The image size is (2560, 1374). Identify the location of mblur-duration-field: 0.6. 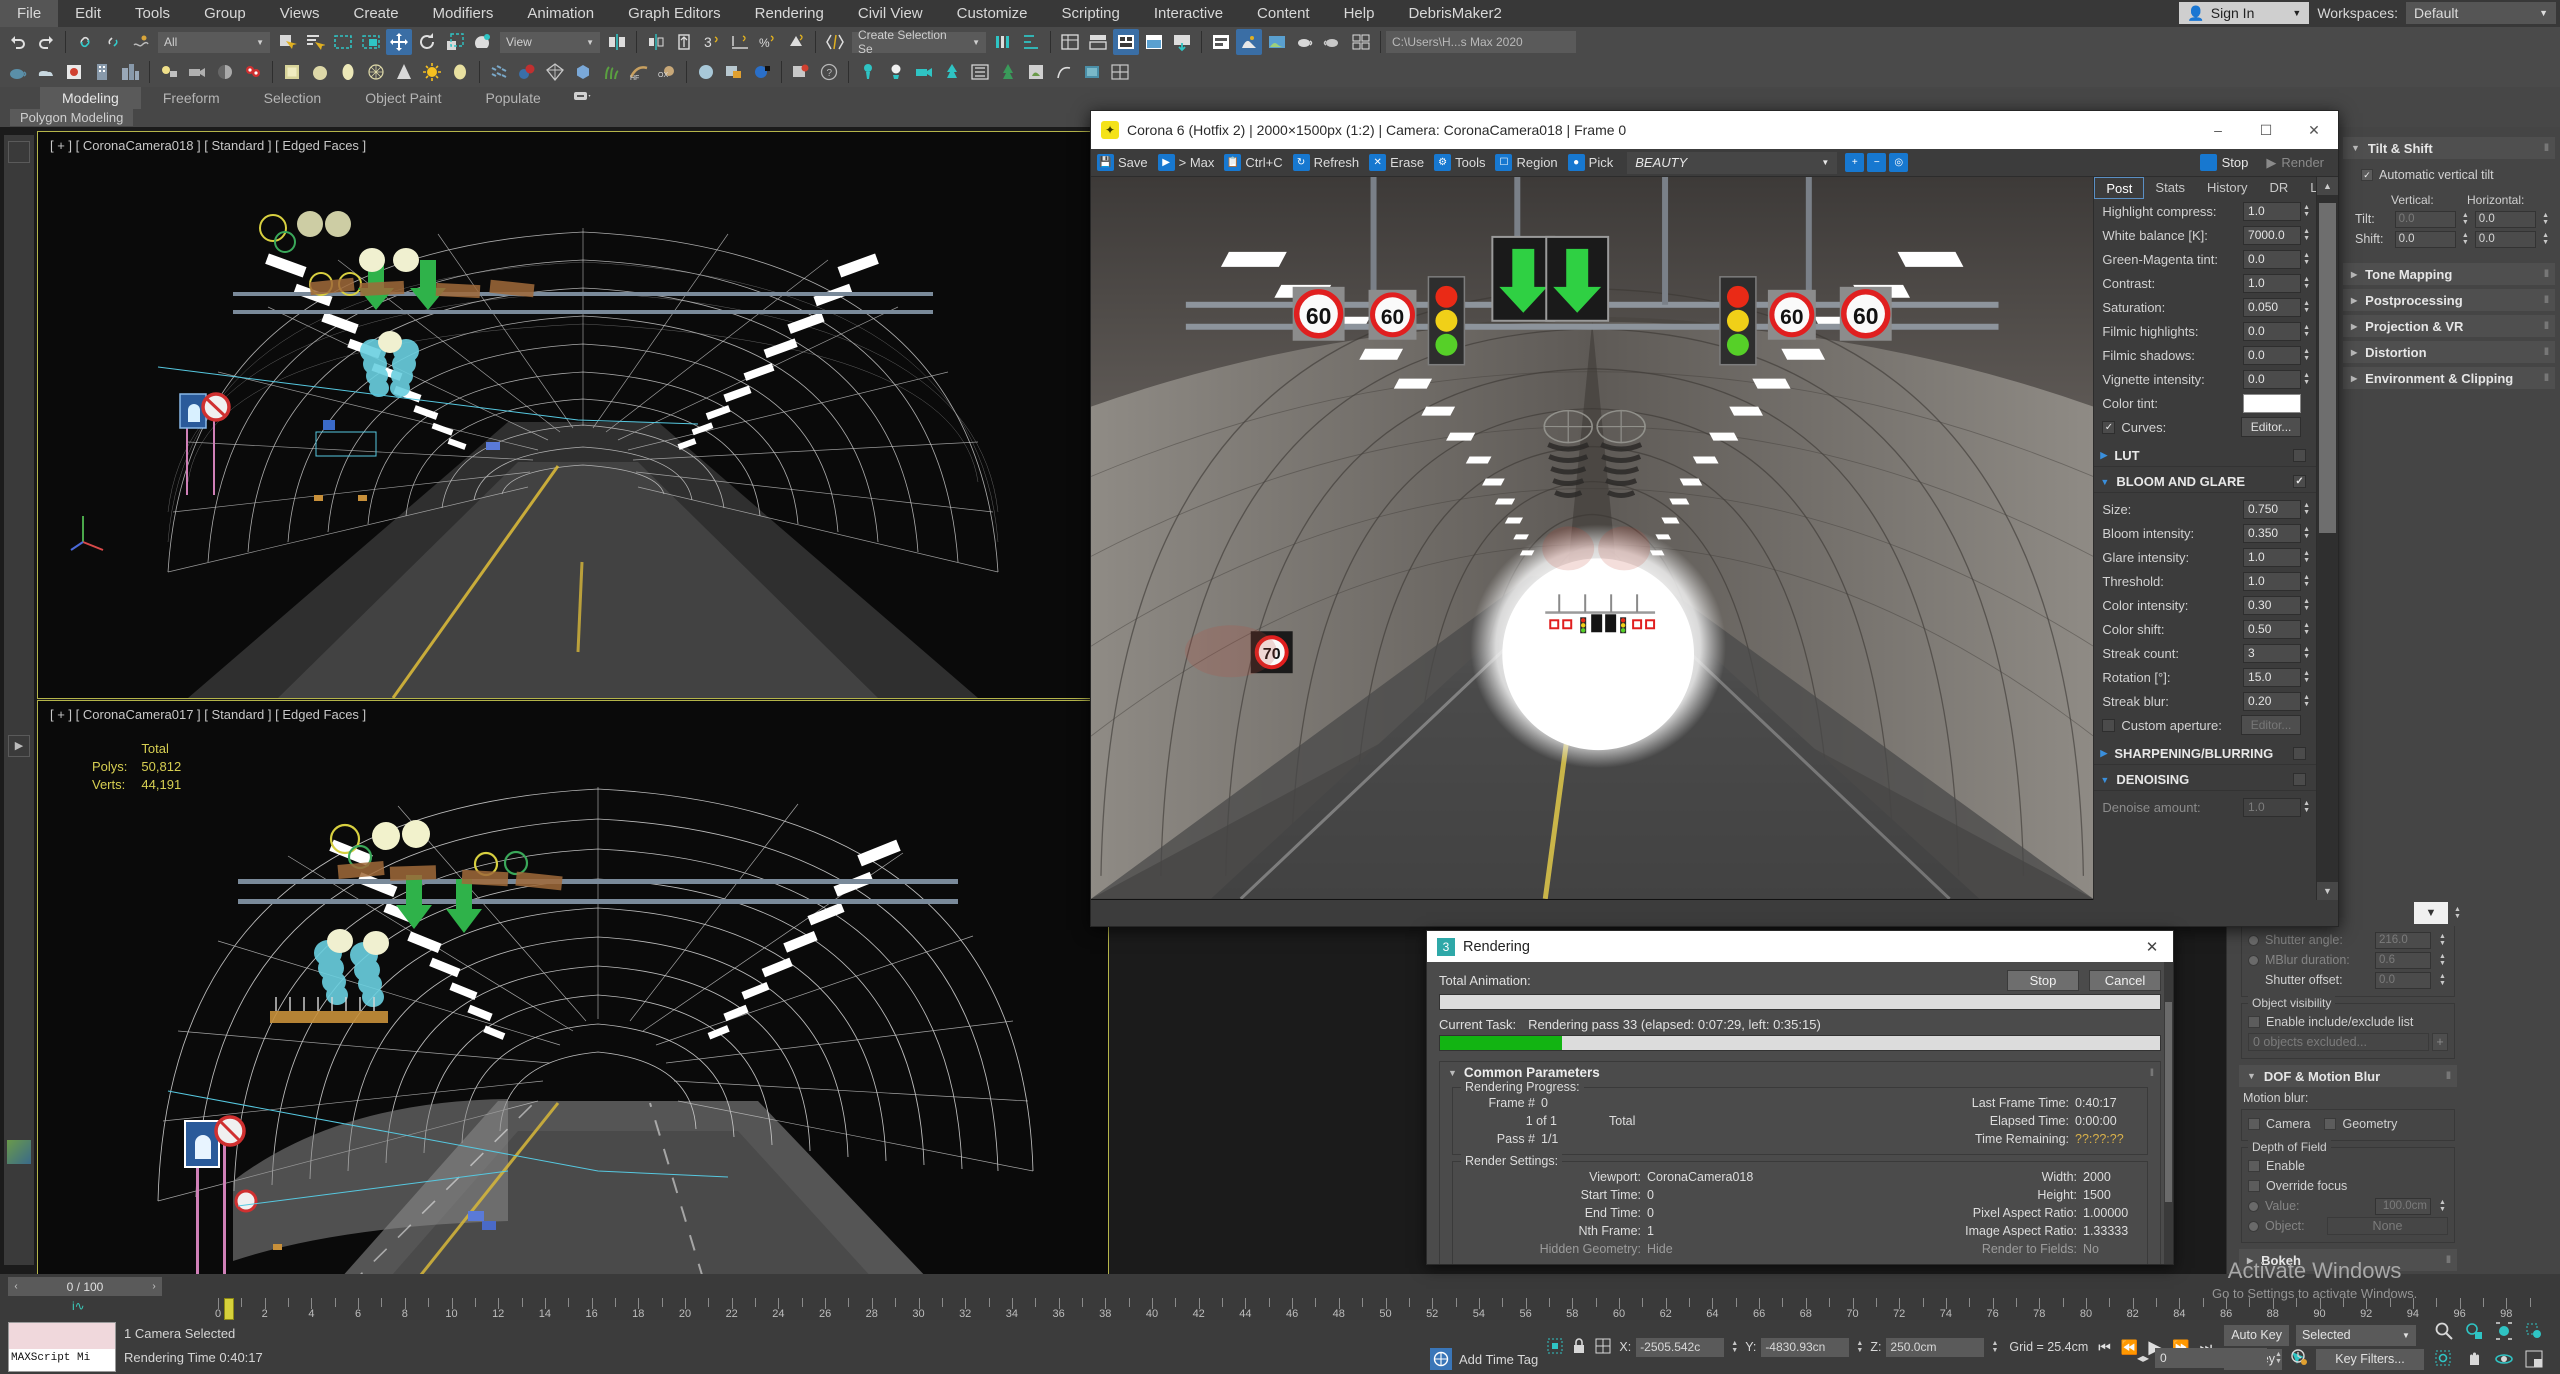
(2403, 960).